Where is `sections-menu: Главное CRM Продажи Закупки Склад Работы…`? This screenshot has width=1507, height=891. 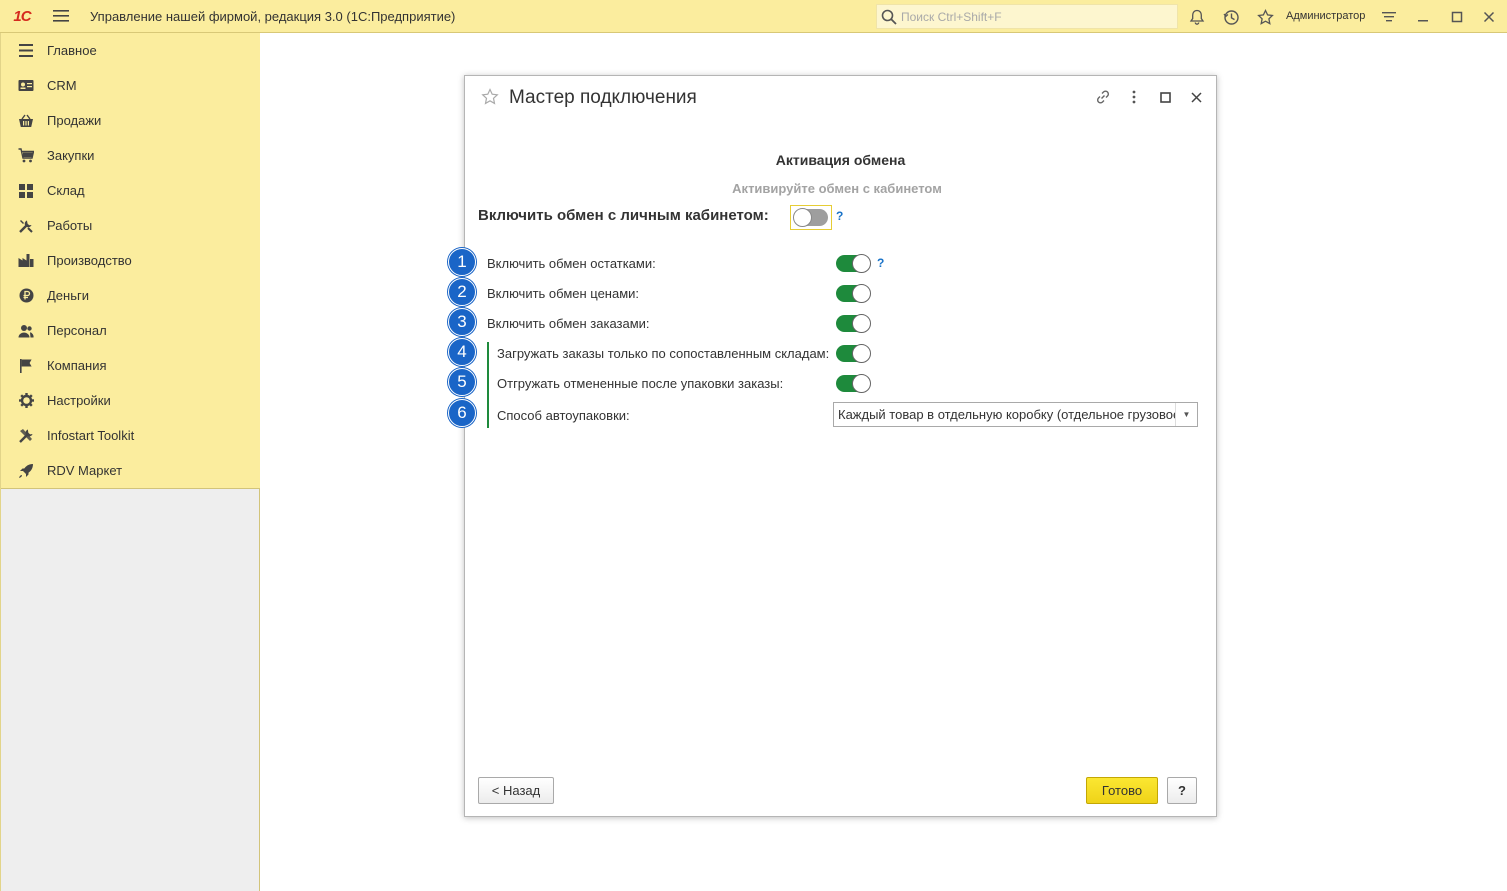
sections-menu: Главное CRM Продажи Закупки Склад Работы… is located at coordinates (130, 261).